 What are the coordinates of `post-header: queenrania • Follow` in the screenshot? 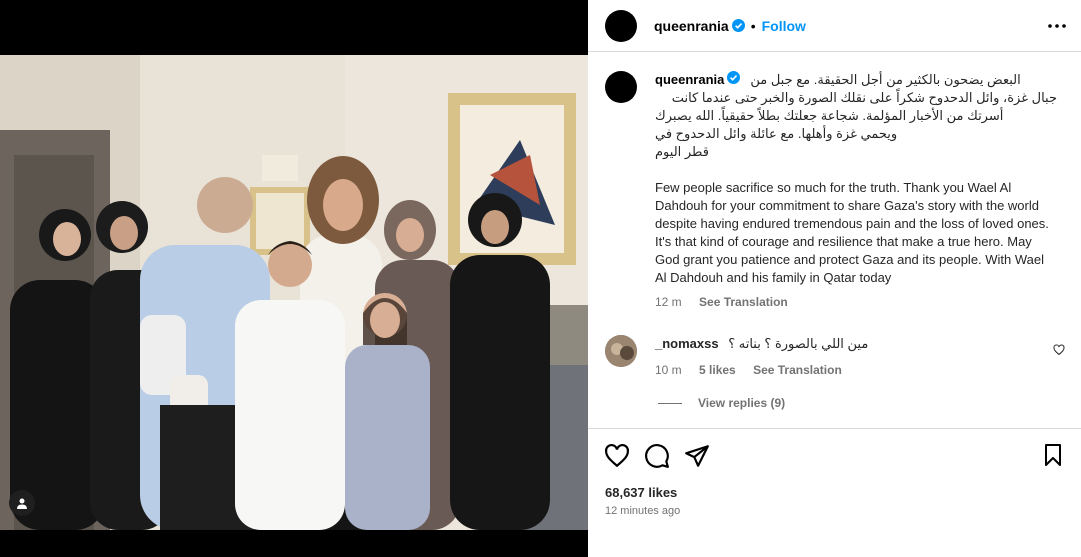 It's located at (834, 26).